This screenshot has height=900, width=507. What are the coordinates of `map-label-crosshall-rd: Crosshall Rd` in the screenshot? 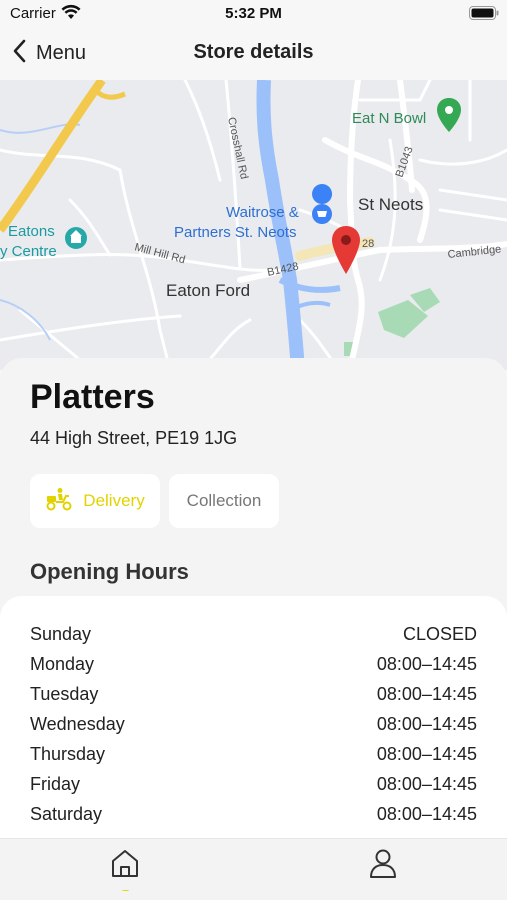 It's located at (237, 148).